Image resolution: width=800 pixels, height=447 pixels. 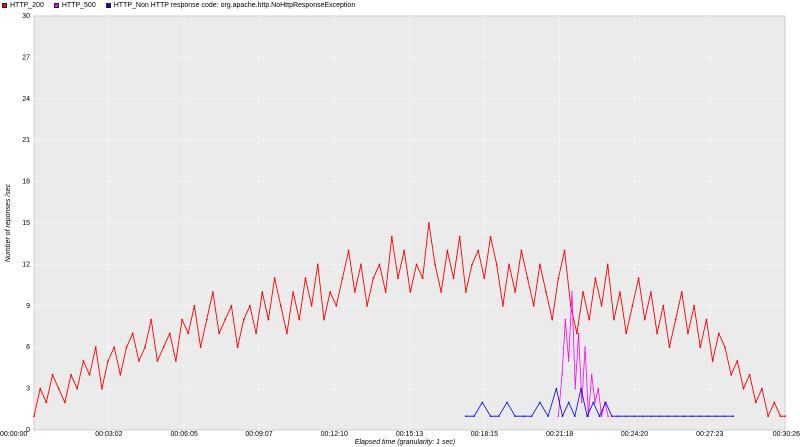 I want to click on y-tick-label-2: 6, so click(x=28, y=347).